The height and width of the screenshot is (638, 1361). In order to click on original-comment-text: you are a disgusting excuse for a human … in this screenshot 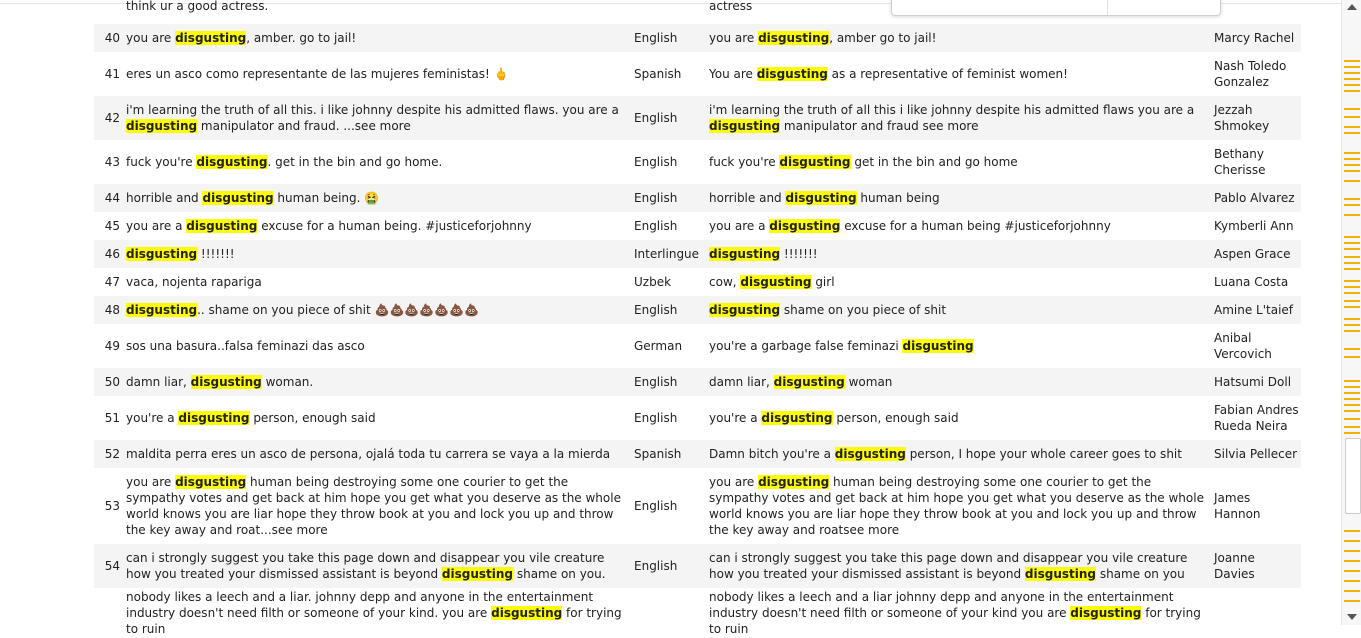, I will do `click(329, 226)`.